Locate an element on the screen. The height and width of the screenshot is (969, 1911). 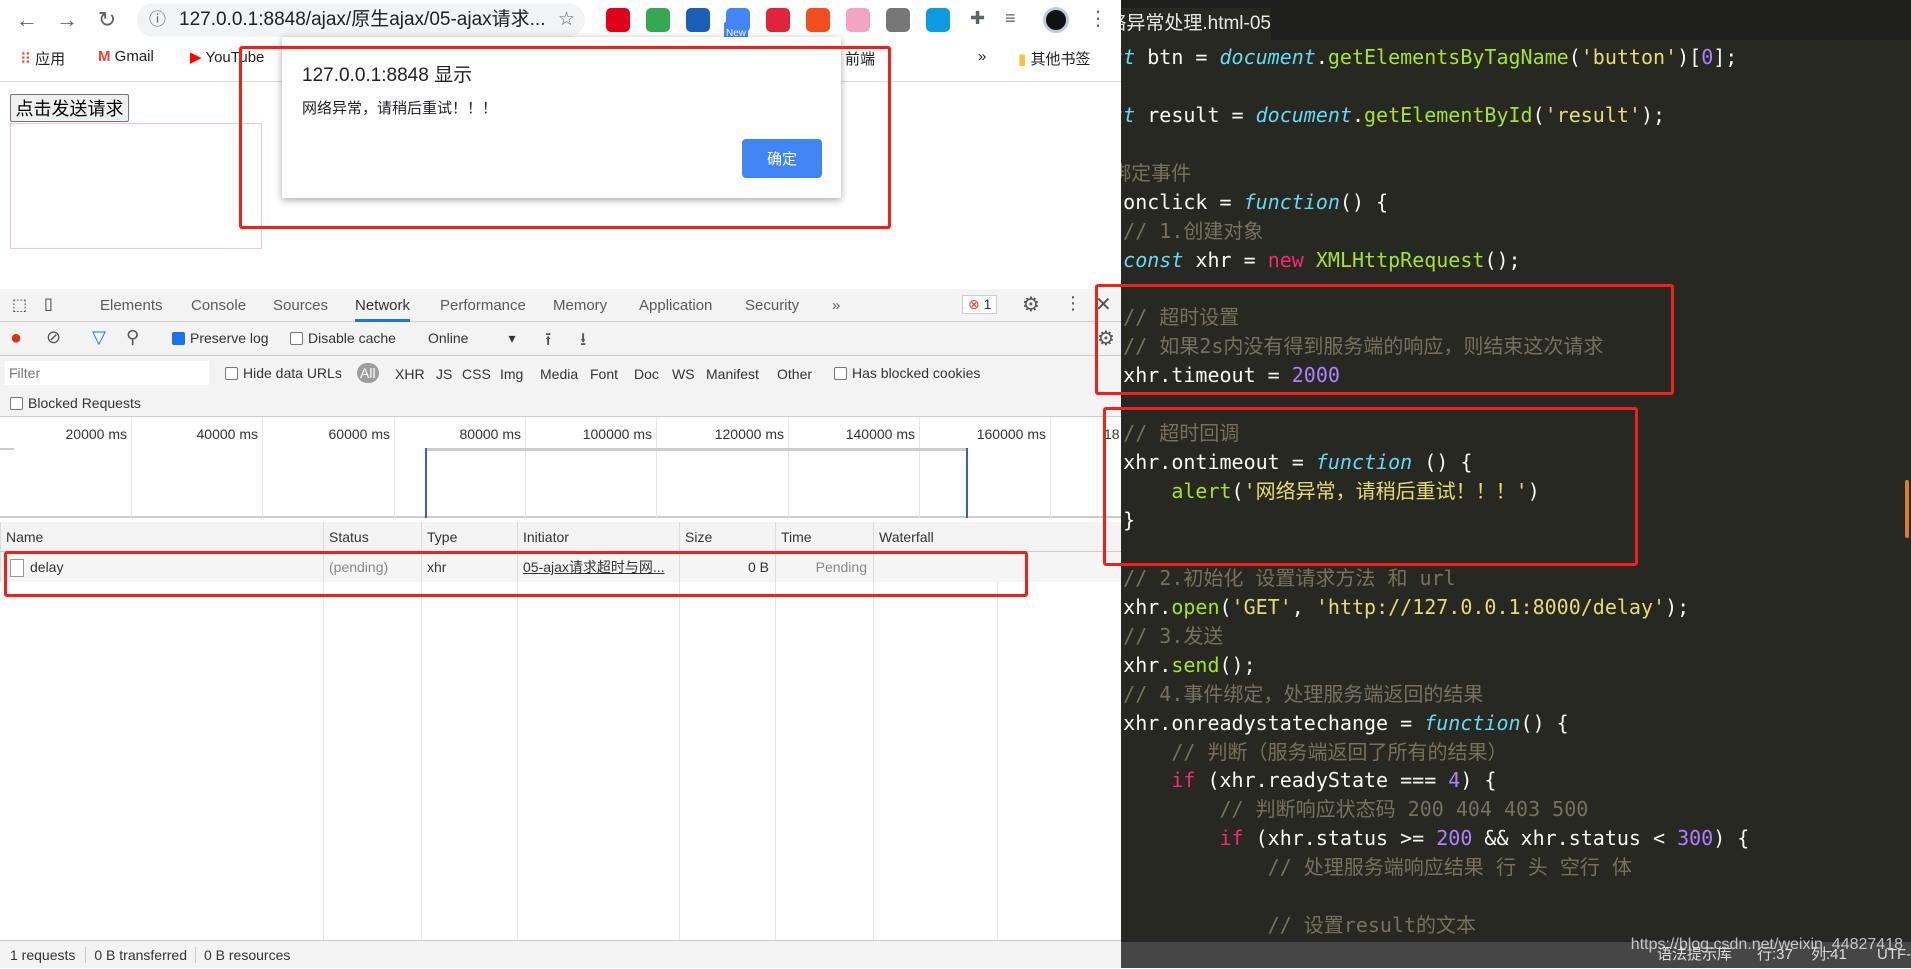
code-line: if (xhr.readyState === 4) { is located at coordinates (1516, 780).